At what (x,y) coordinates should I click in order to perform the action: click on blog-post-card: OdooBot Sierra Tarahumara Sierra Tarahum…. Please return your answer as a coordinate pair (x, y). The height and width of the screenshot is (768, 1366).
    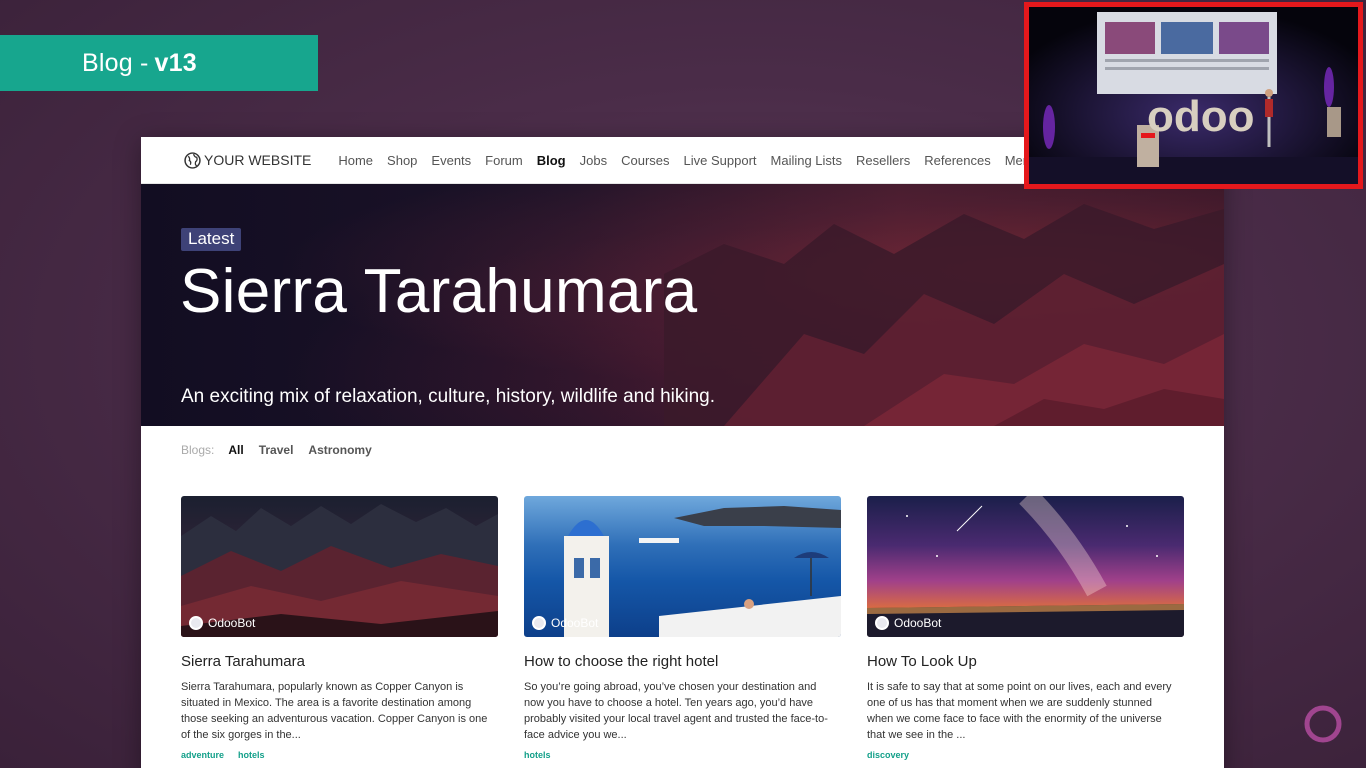
    Looking at the image, I should click on (339, 628).